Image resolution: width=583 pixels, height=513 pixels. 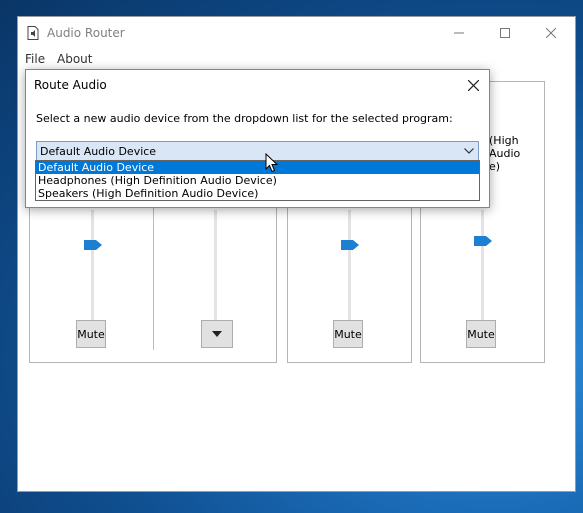 I want to click on triangle-down-icon, so click(x=217, y=334).